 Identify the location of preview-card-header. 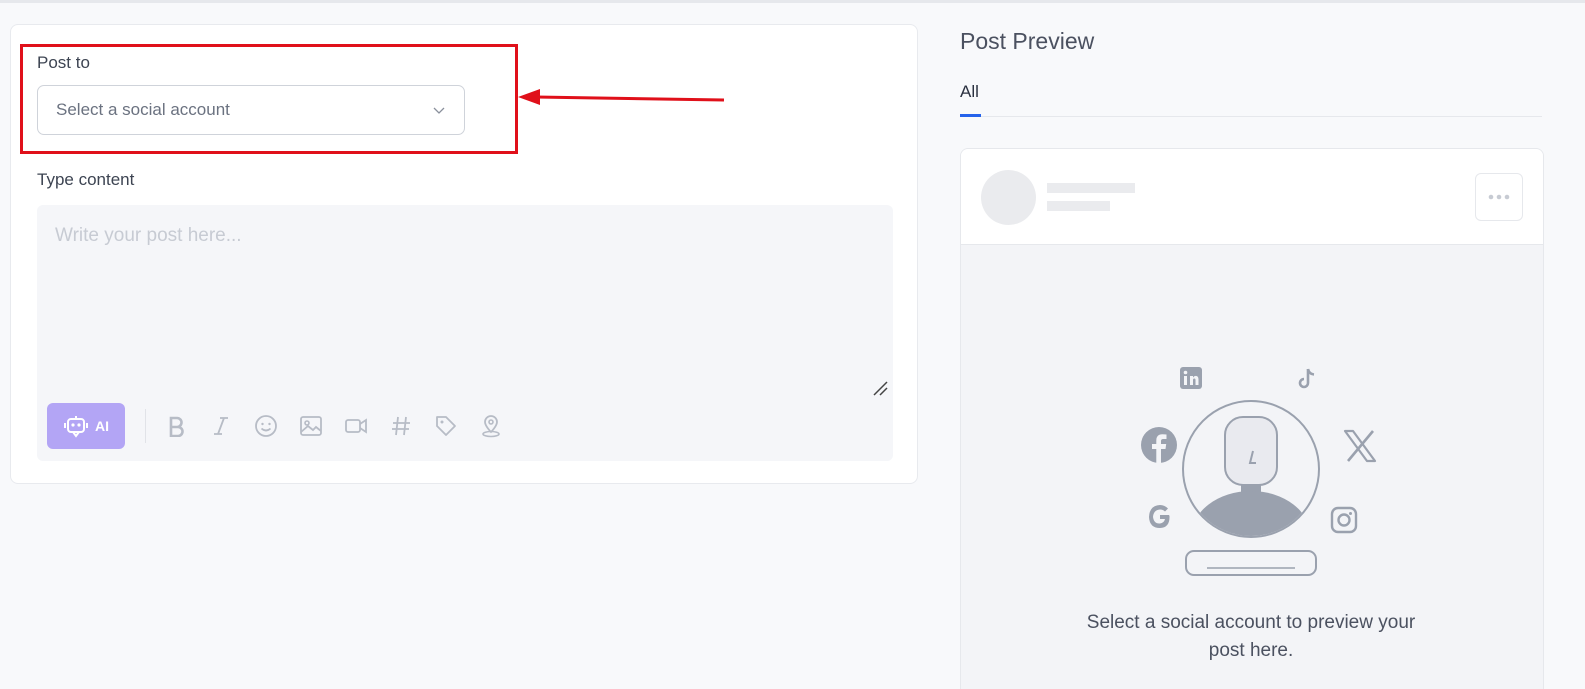
(1252, 197).